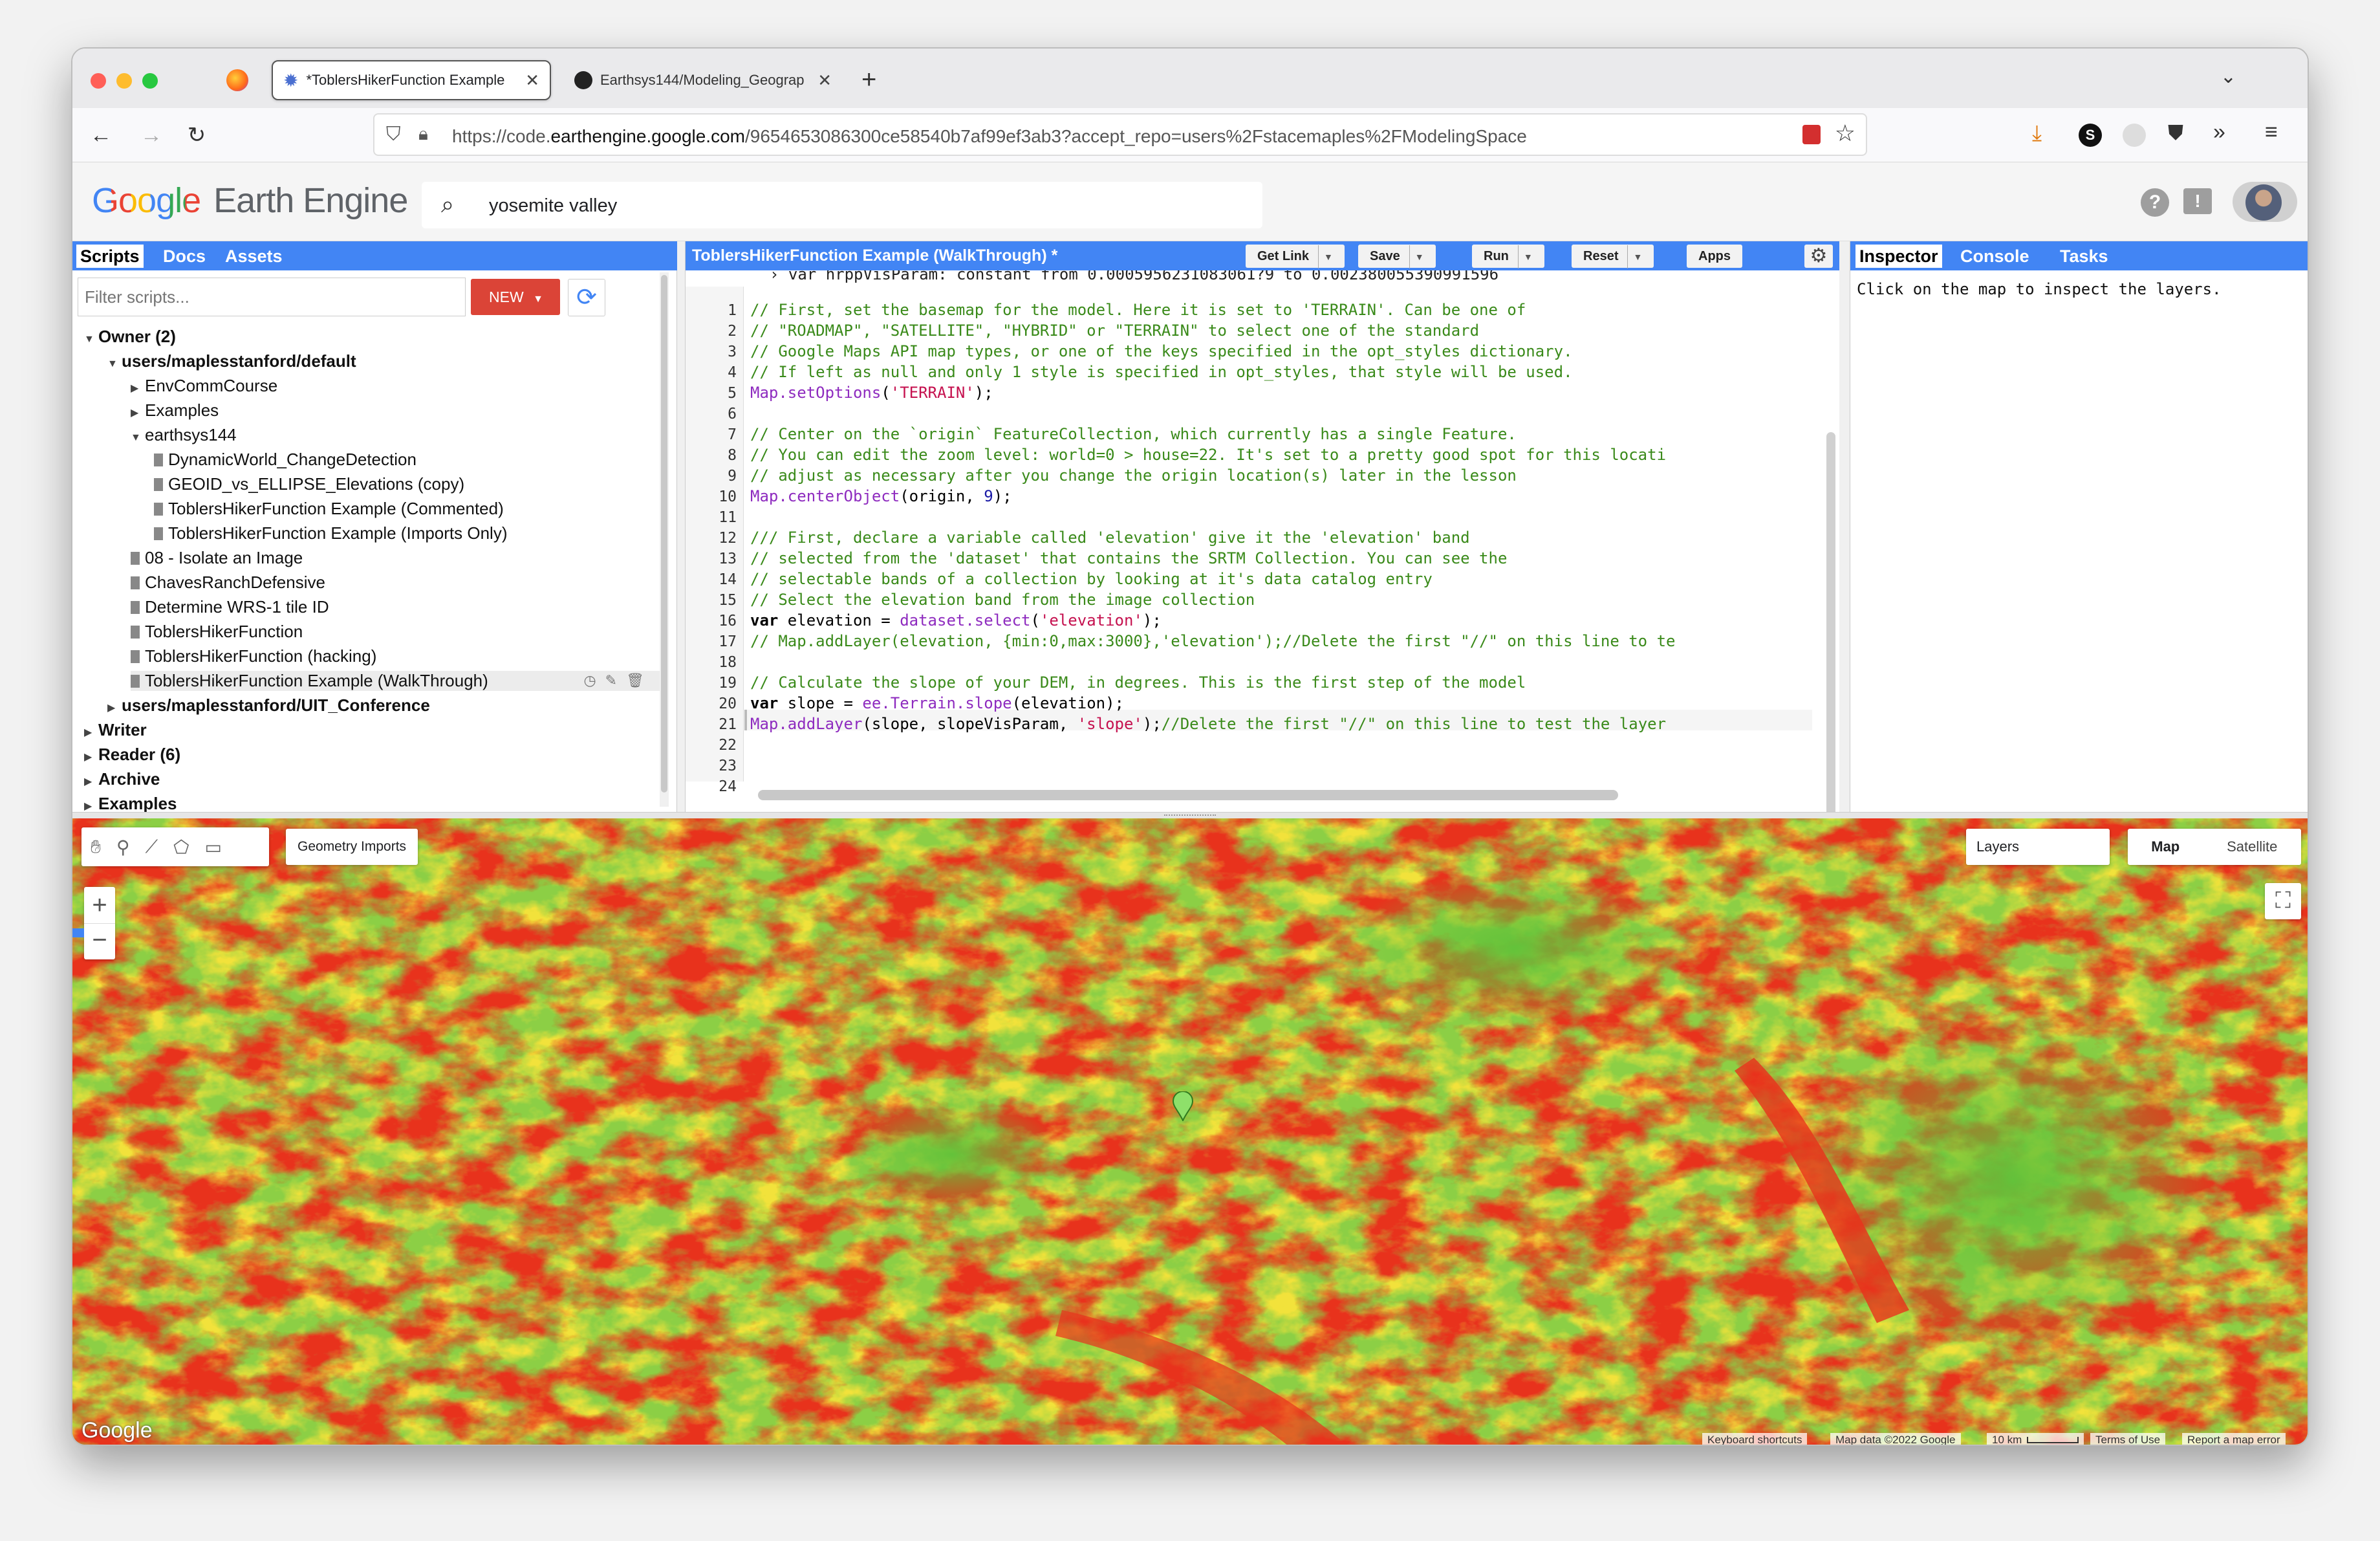 Image resolution: width=2380 pixels, height=1541 pixels. I want to click on ublock-shield-icon: ⛊, so click(2175, 133).